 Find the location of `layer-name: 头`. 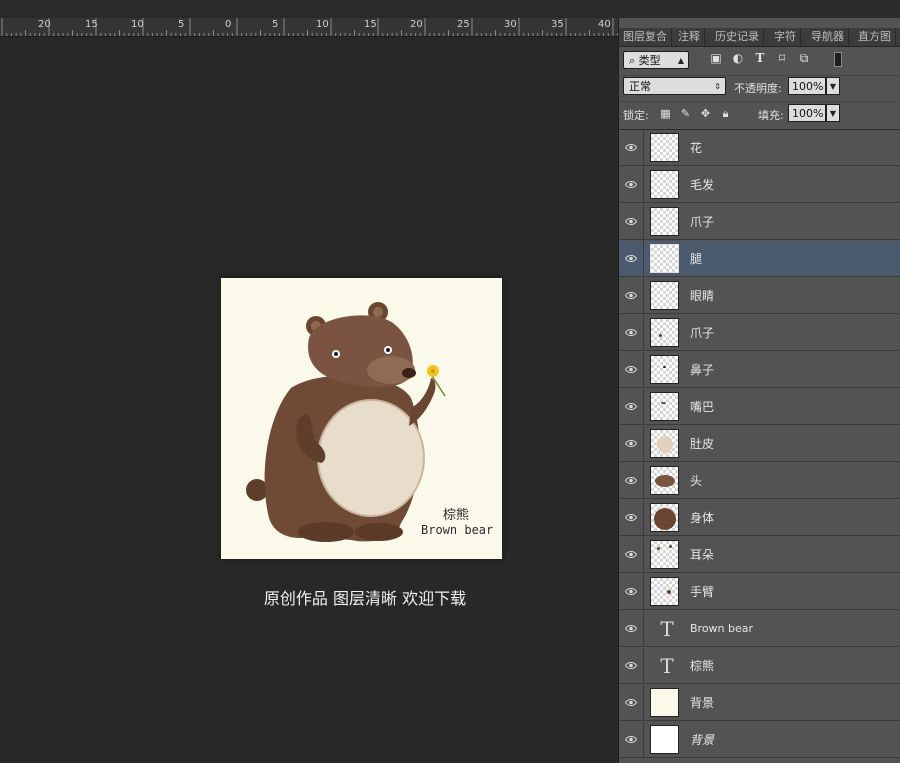

layer-name: 头 is located at coordinates (696, 481).